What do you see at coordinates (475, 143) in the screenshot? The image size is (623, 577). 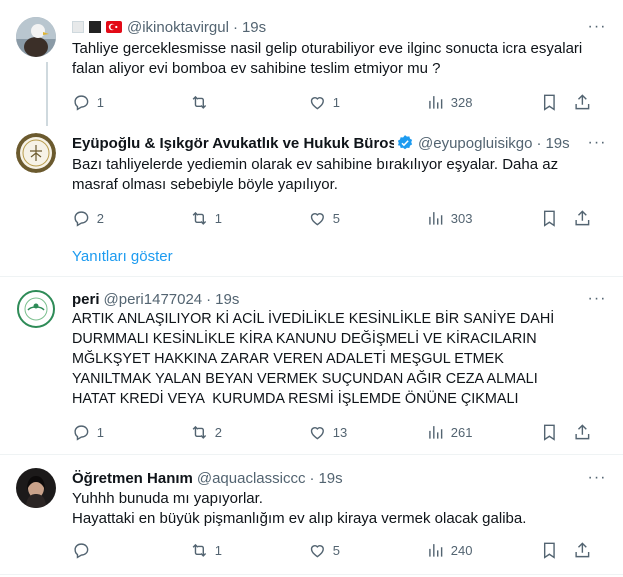 I see `user-handle: @eyupogluisikgo` at bounding box center [475, 143].